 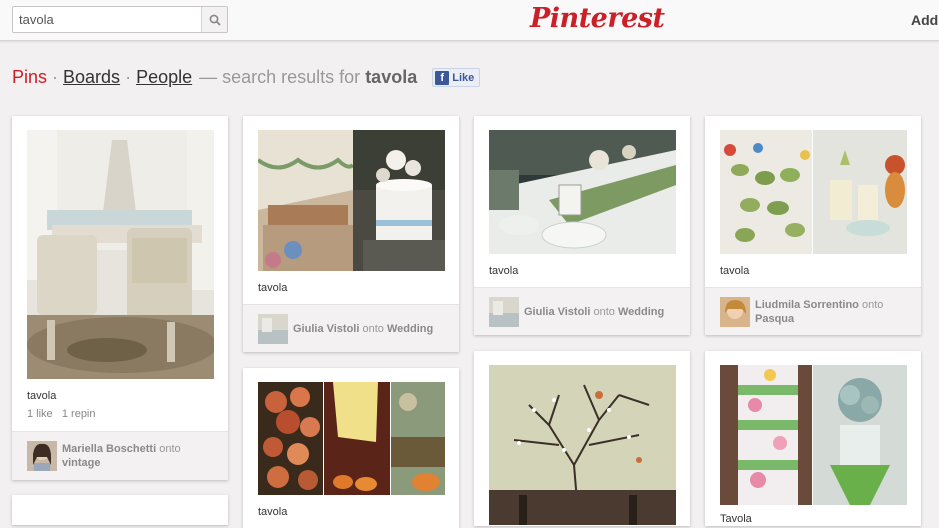 I want to click on add-button: Add, so click(x=924, y=20).